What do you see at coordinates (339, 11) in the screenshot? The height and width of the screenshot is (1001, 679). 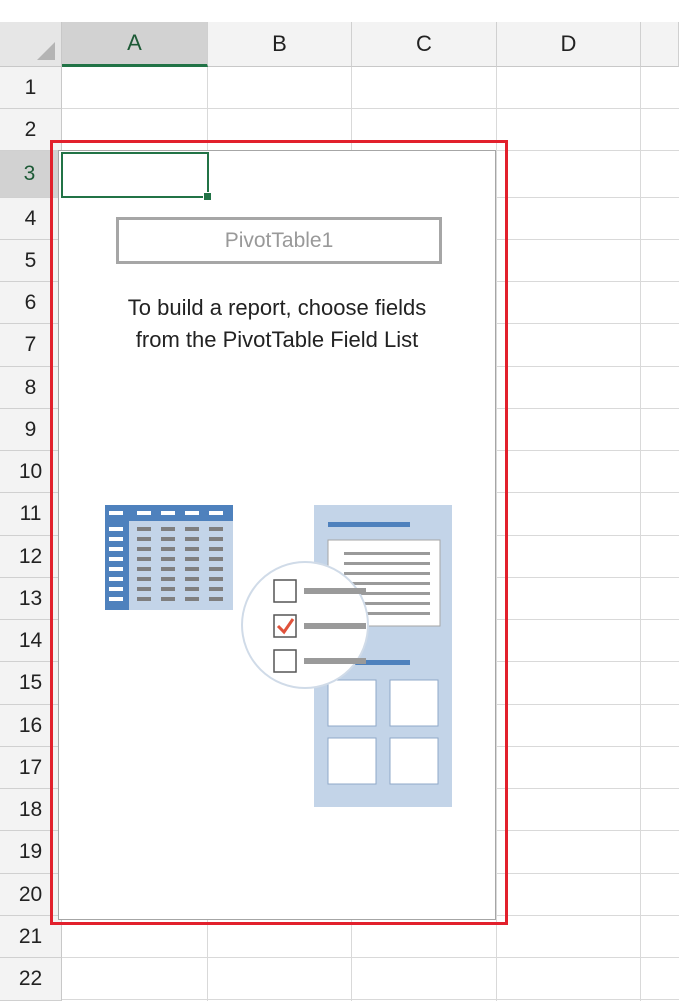 I see `top-strip` at bounding box center [339, 11].